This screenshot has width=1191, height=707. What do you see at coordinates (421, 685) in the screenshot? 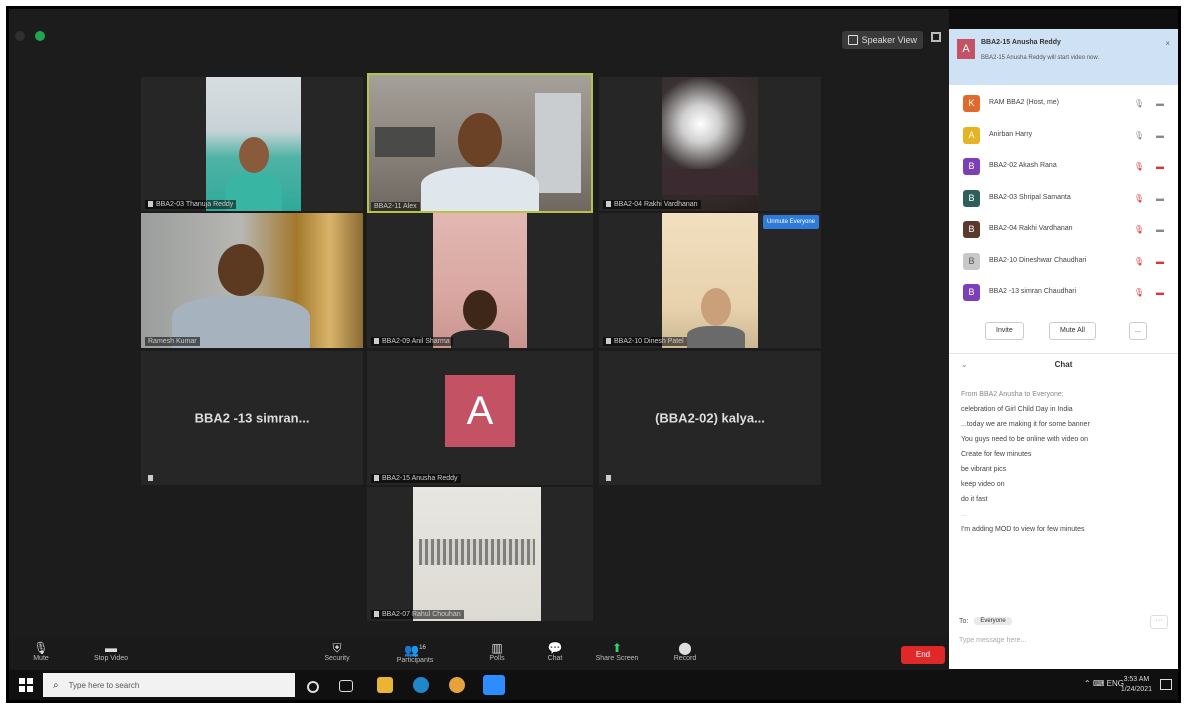
I see `edge-icon` at bounding box center [421, 685].